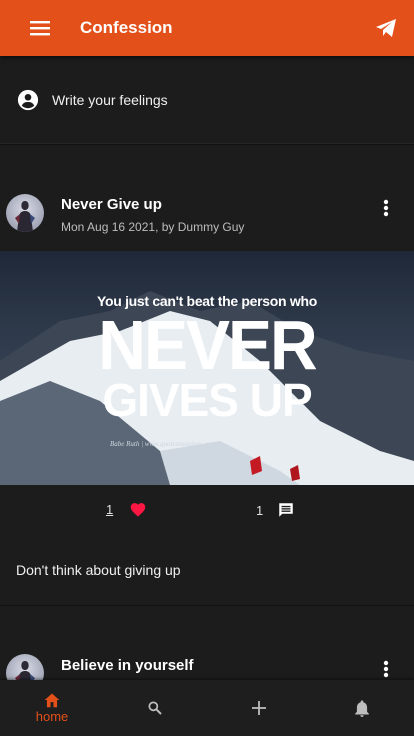 The height and width of the screenshot is (736, 414). Describe the element at coordinates (275, 510) in the screenshot. I see `comment-button: 1` at that location.